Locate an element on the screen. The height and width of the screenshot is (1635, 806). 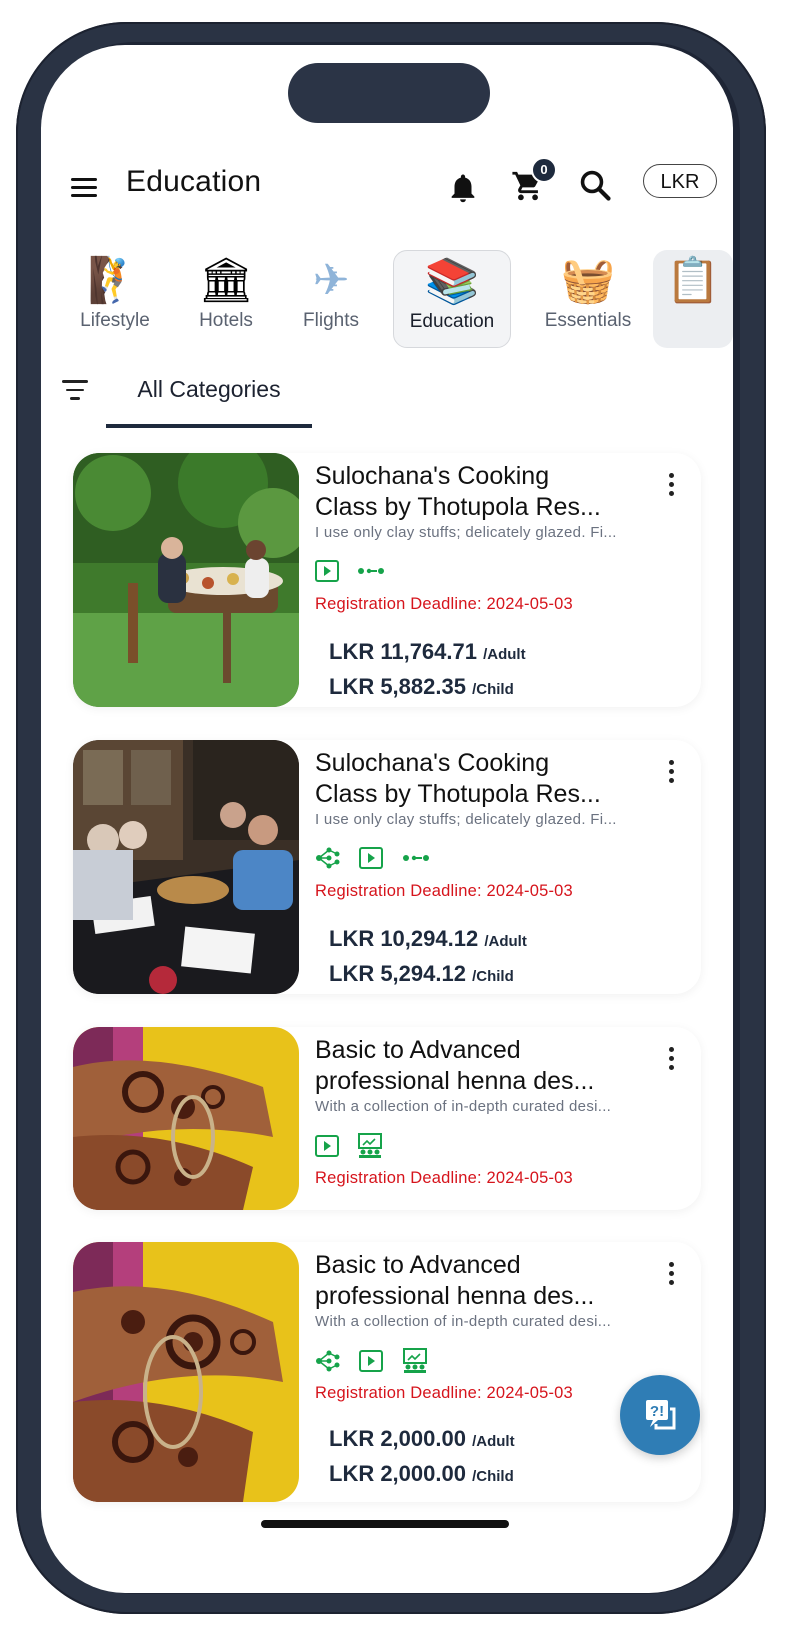
clipboard-icon: 📋 is located at coordinates (693, 280).